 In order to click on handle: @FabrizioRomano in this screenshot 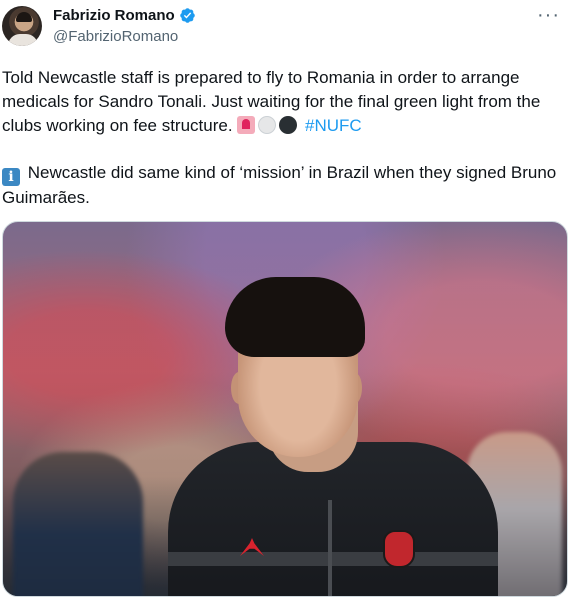, I will do `click(115, 36)`.